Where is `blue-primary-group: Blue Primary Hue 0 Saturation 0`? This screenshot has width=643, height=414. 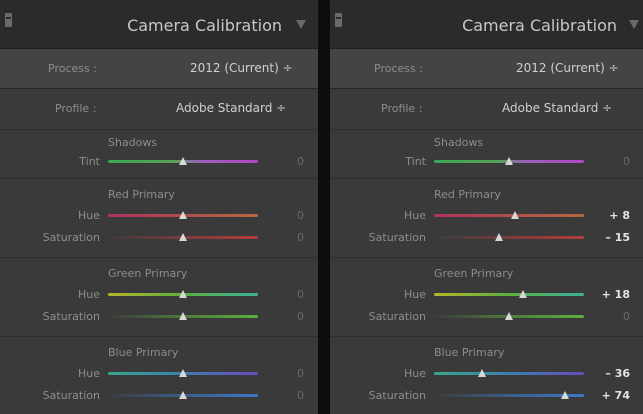 blue-primary-group: Blue Primary Hue 0 Saturation 0 is located at coordinates (159, 375).